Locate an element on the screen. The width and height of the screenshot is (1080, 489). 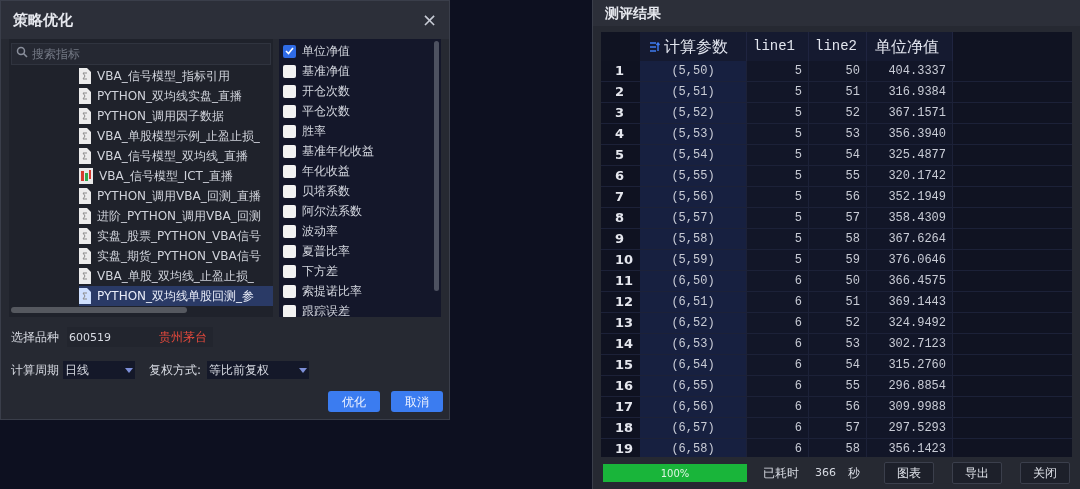
table-cell: 53 is located at coordinates (838, 344).